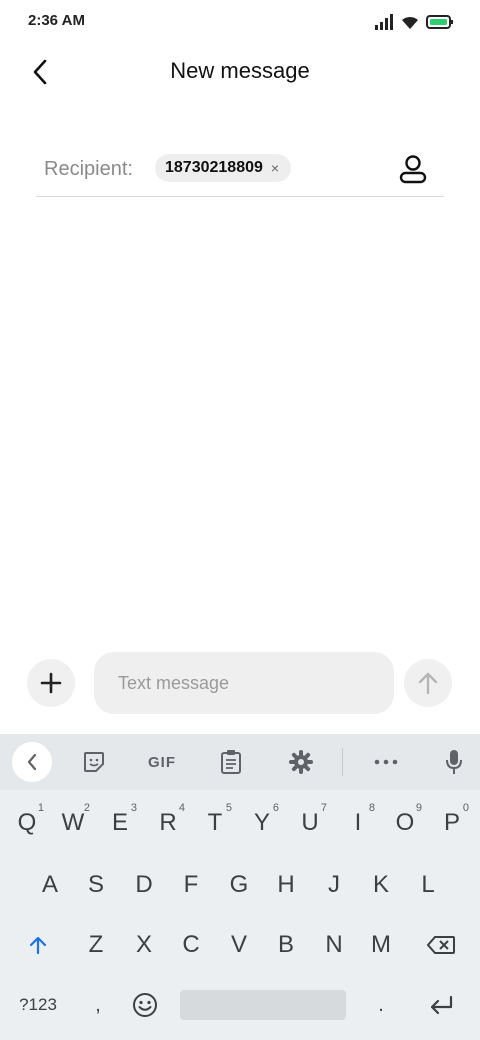 The width and height of the screenshot is (480, 1040). I want to click on emoji-icon, so click(145, 1005).